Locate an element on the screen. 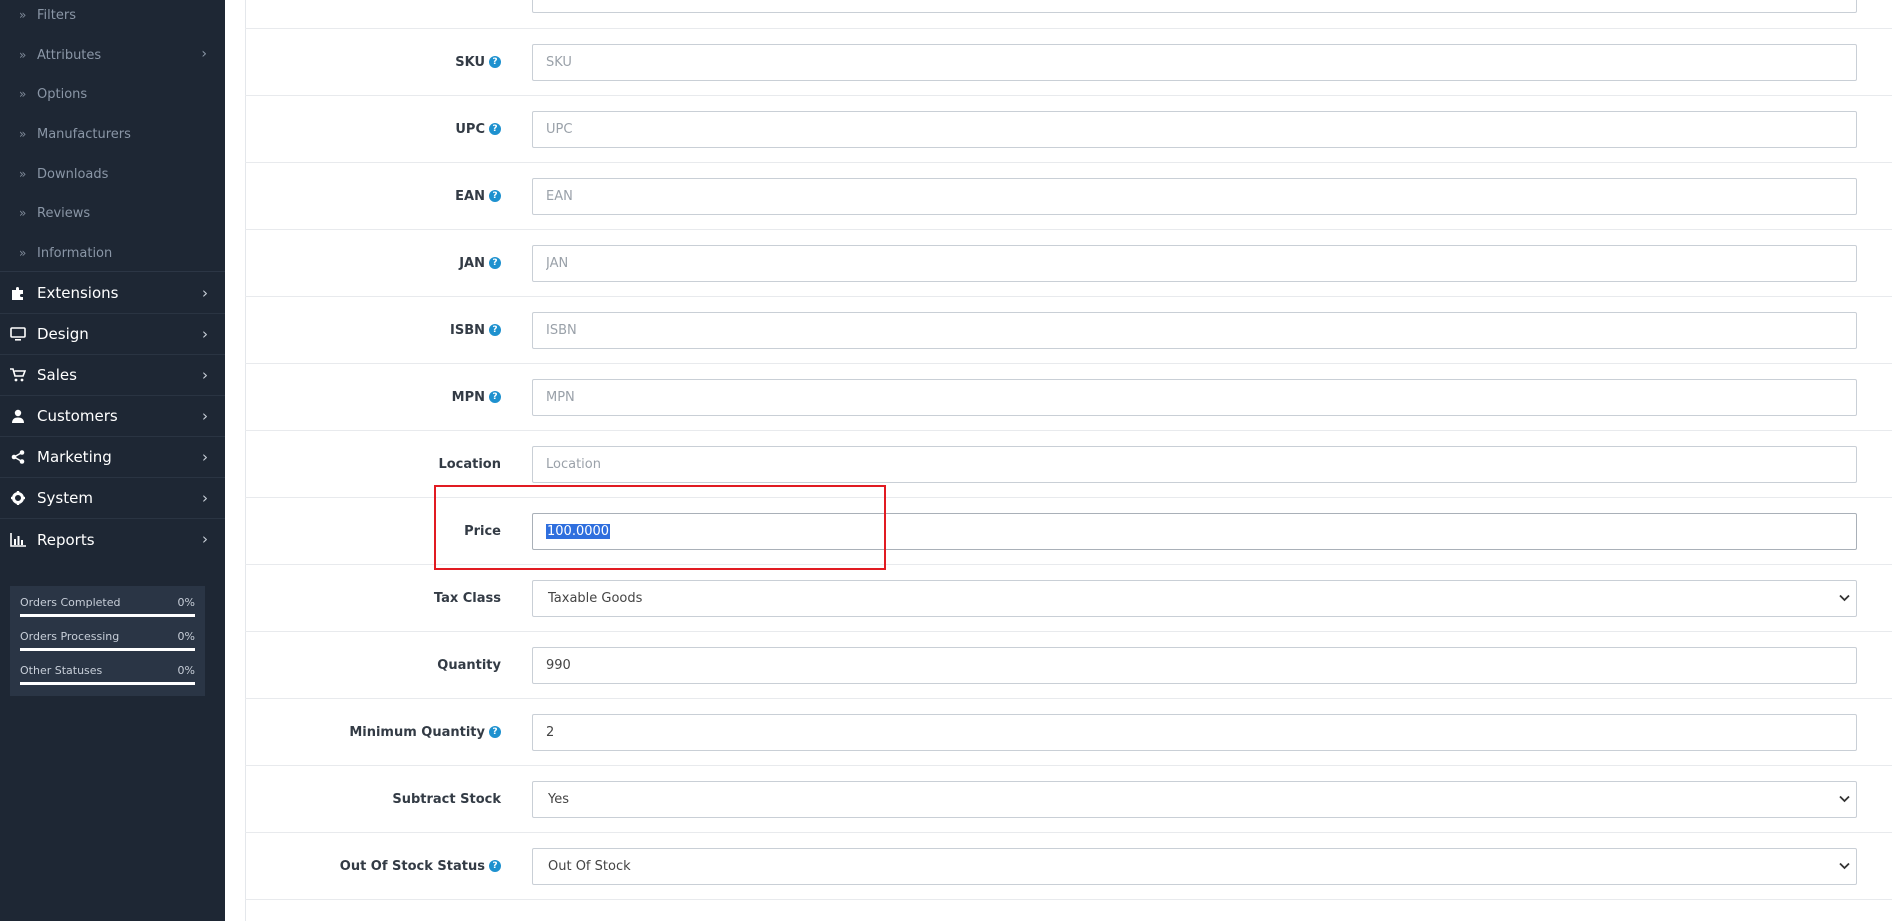 Image resolution: width=1892 pixels, height=921 pixels. sidebar-item-label: Filters is located at coordinates (56, 15).